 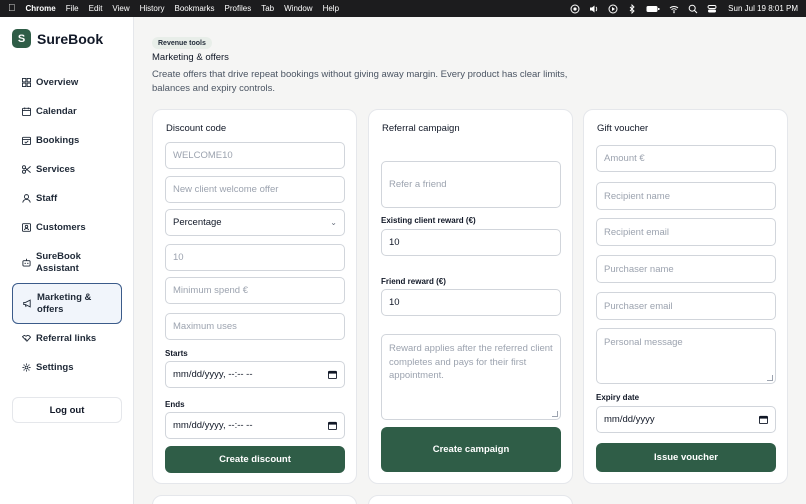 I want to click on focus-icon, so click(x=575, y=9).